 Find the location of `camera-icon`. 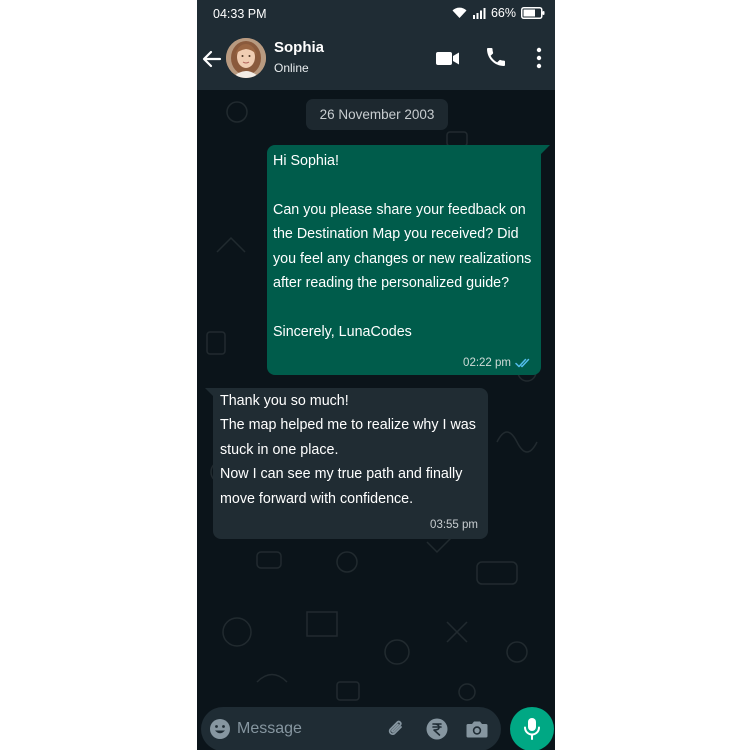

camera-icon is located at coordinates (477, 729).